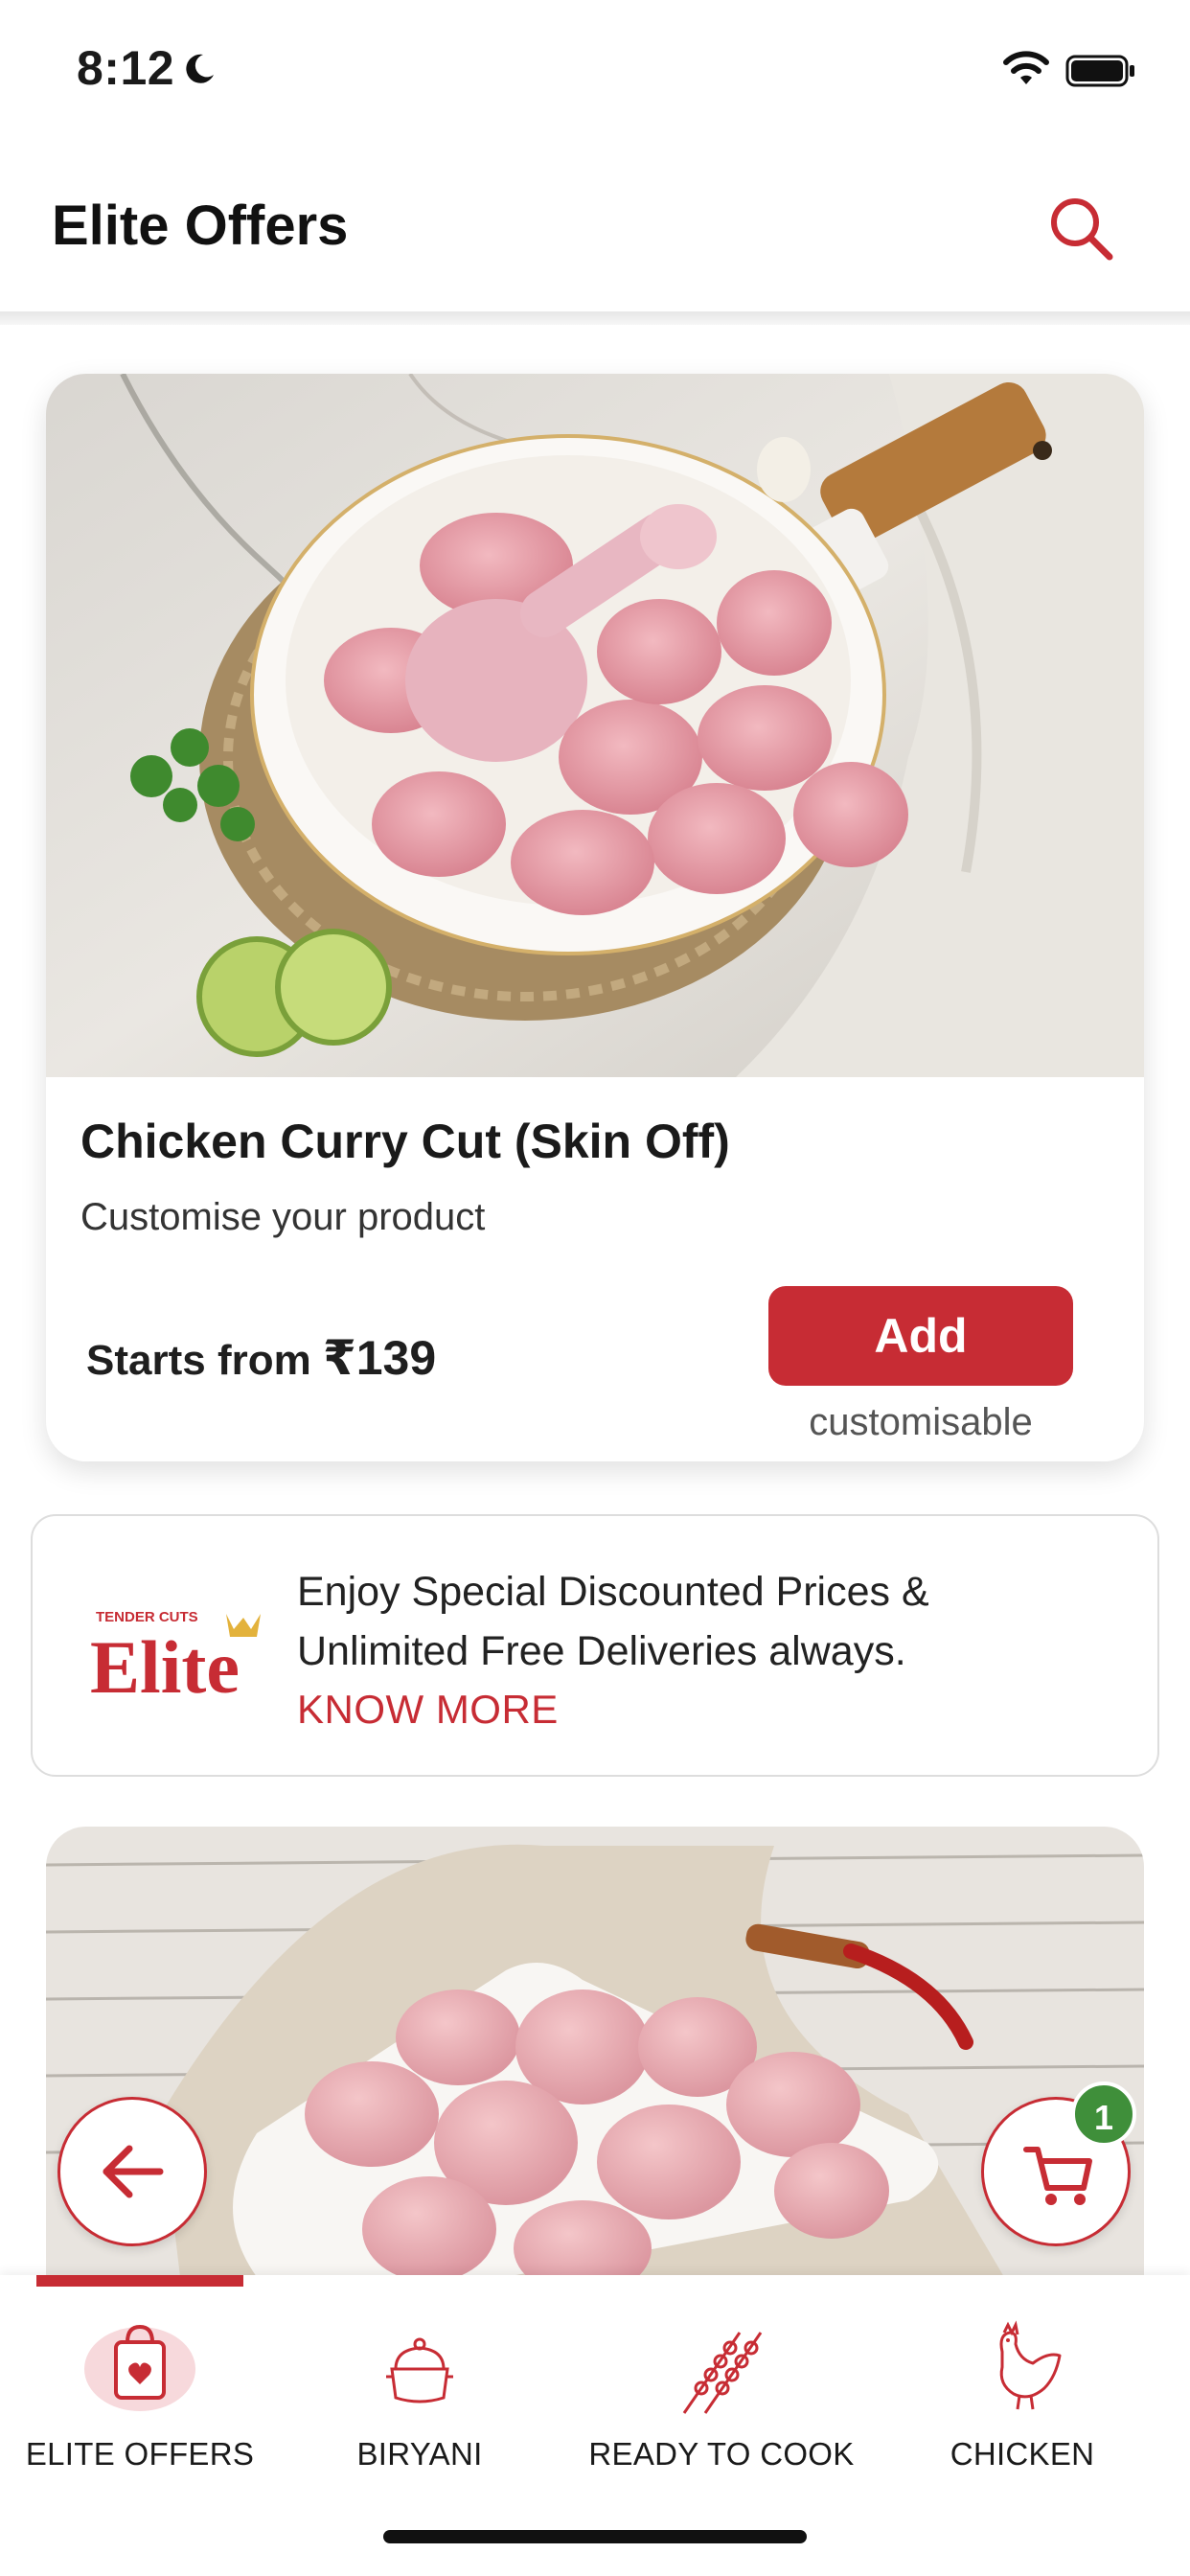 Image resolution: width=1190 pixels, height=2576 pixels. Describe the element at coordinates (613, 1592) in the screenshot. I see `elite-line-1: Enjoy Special Discounted Prices &` at that location.